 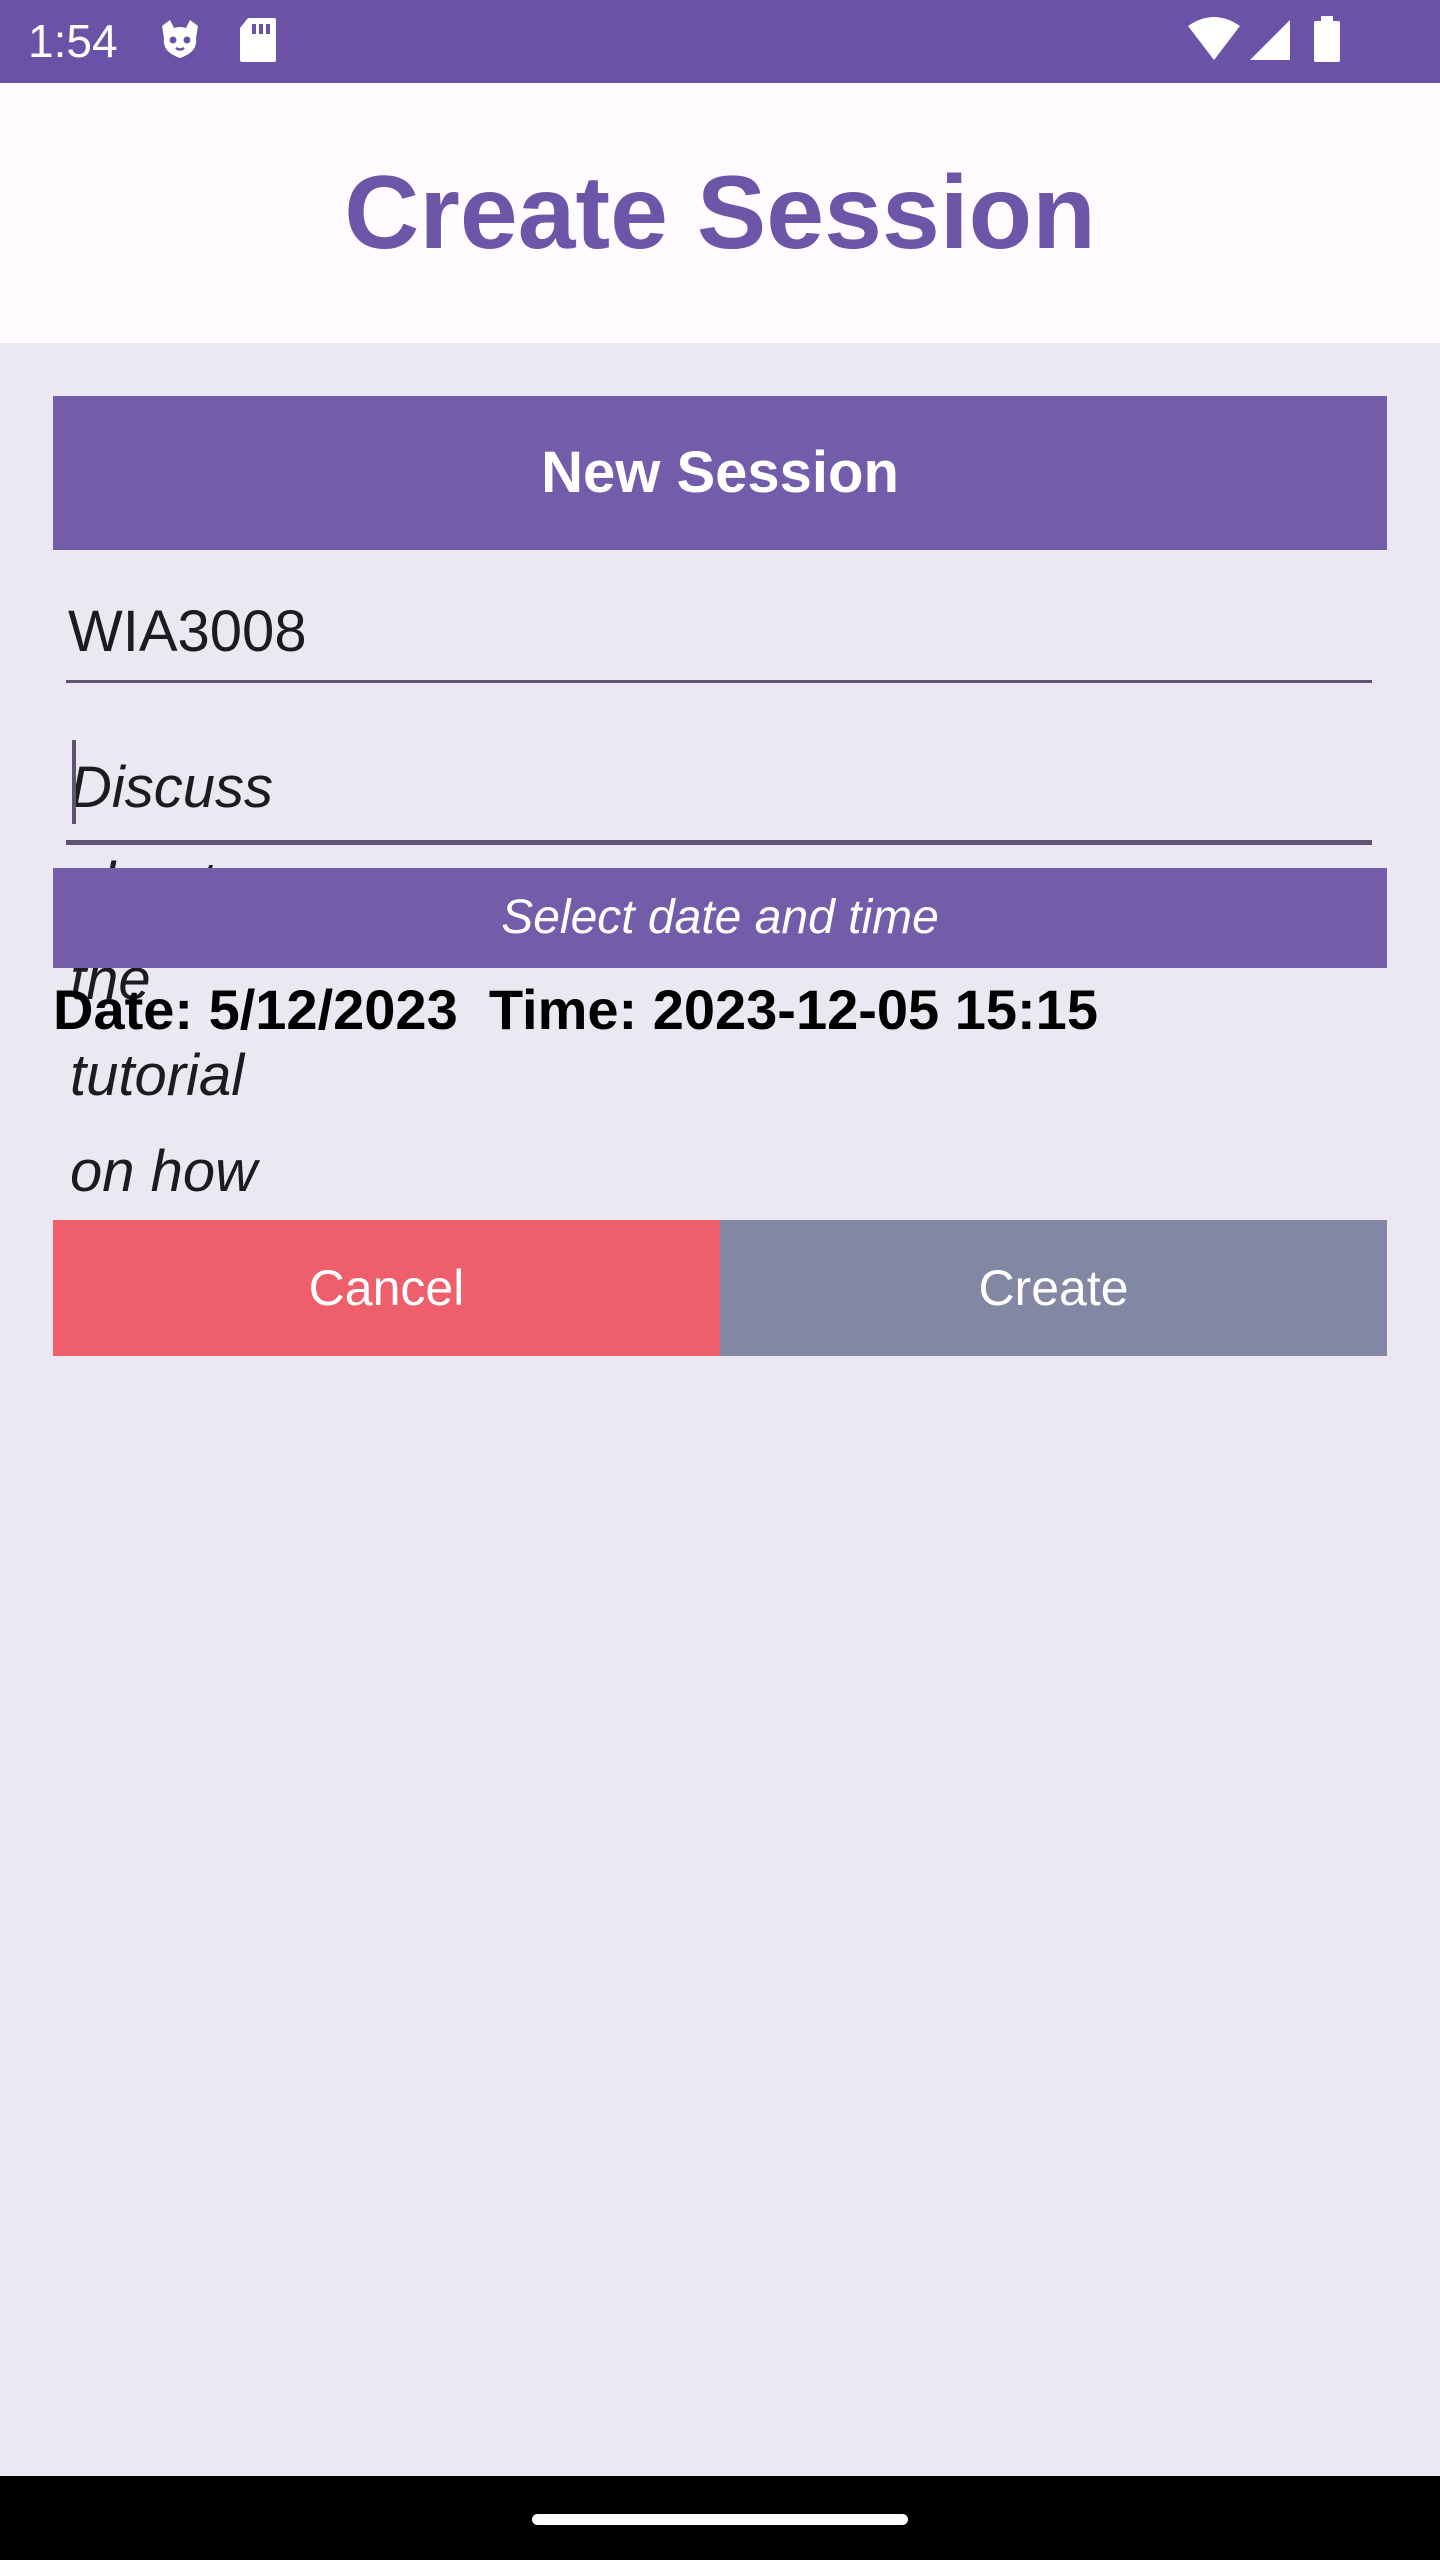 What do you see at coordinates (1270, 42) in the screenshot?
I see `cell-signal-icon` at bounding box center [1270, 42].